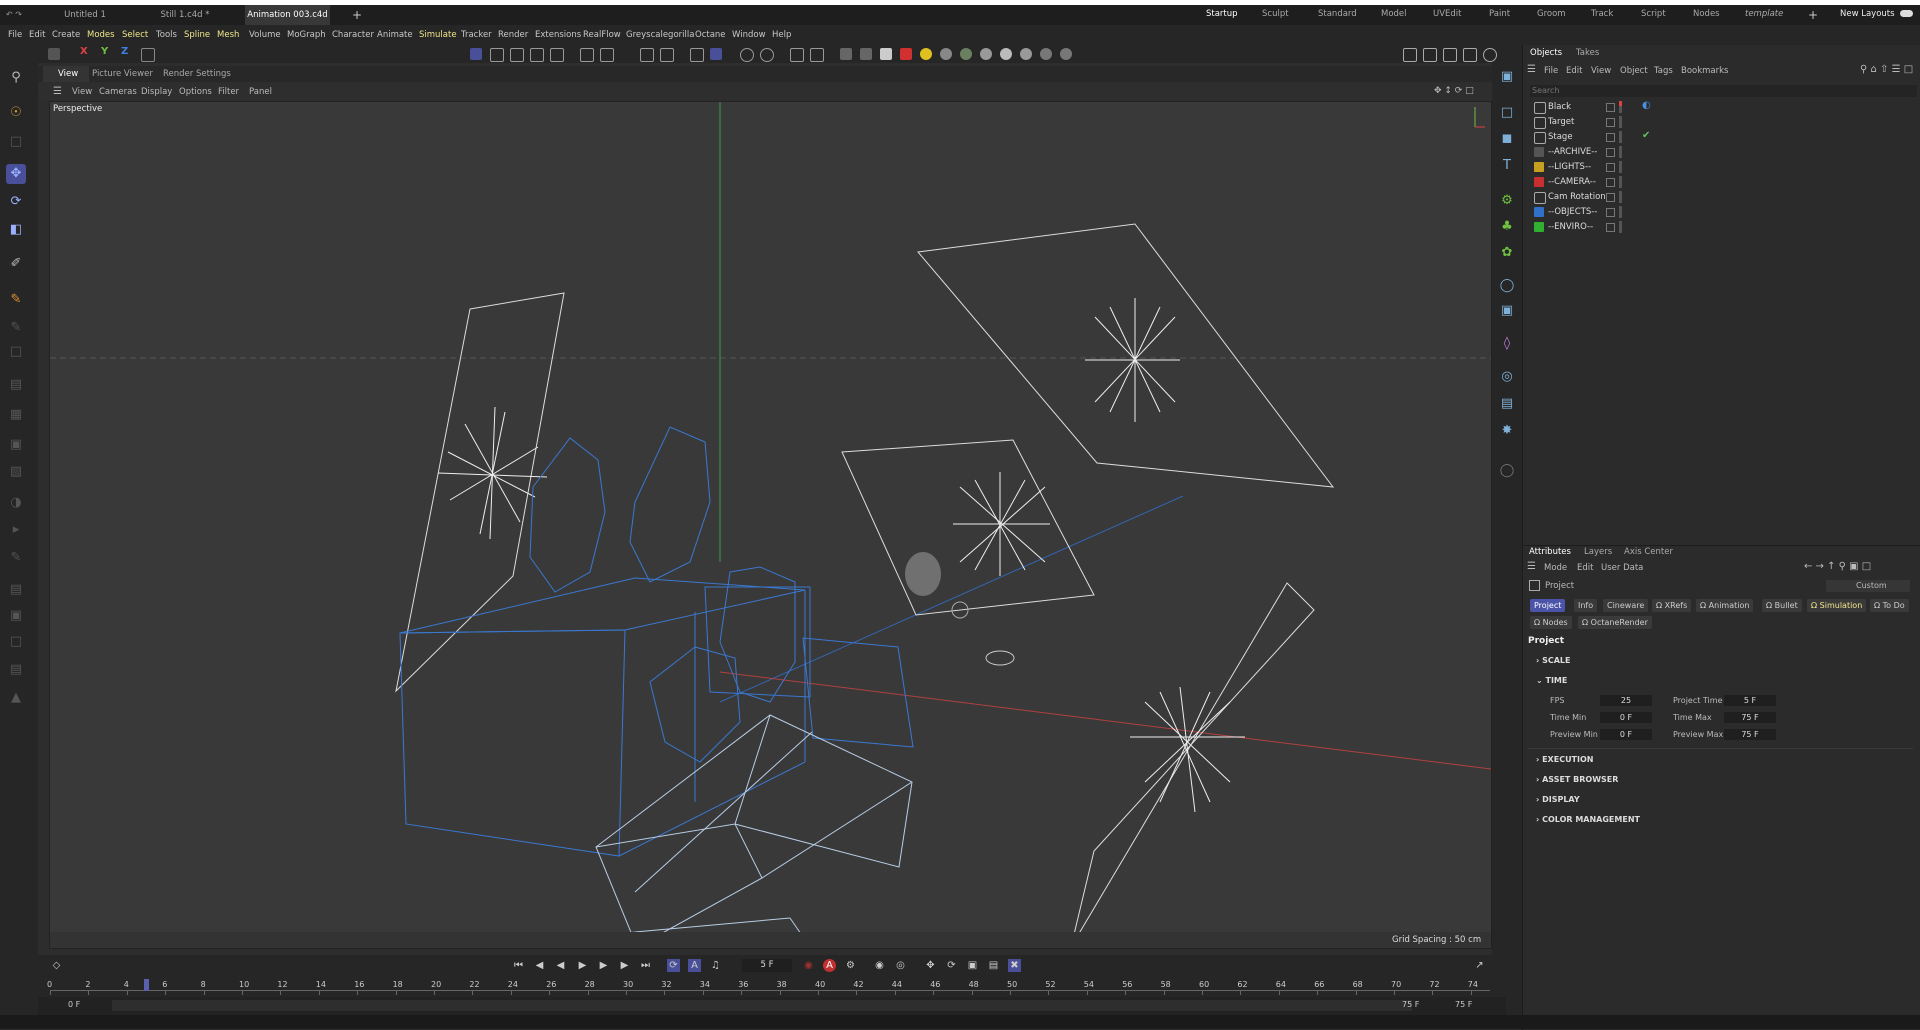 Image resolution: width=1920 pixels, height=1030 pixels. What do you see at coordinates (694, 965) in the screenshot?
I see `auto-key-mode-icon: A` at bounding box center [694, 965].